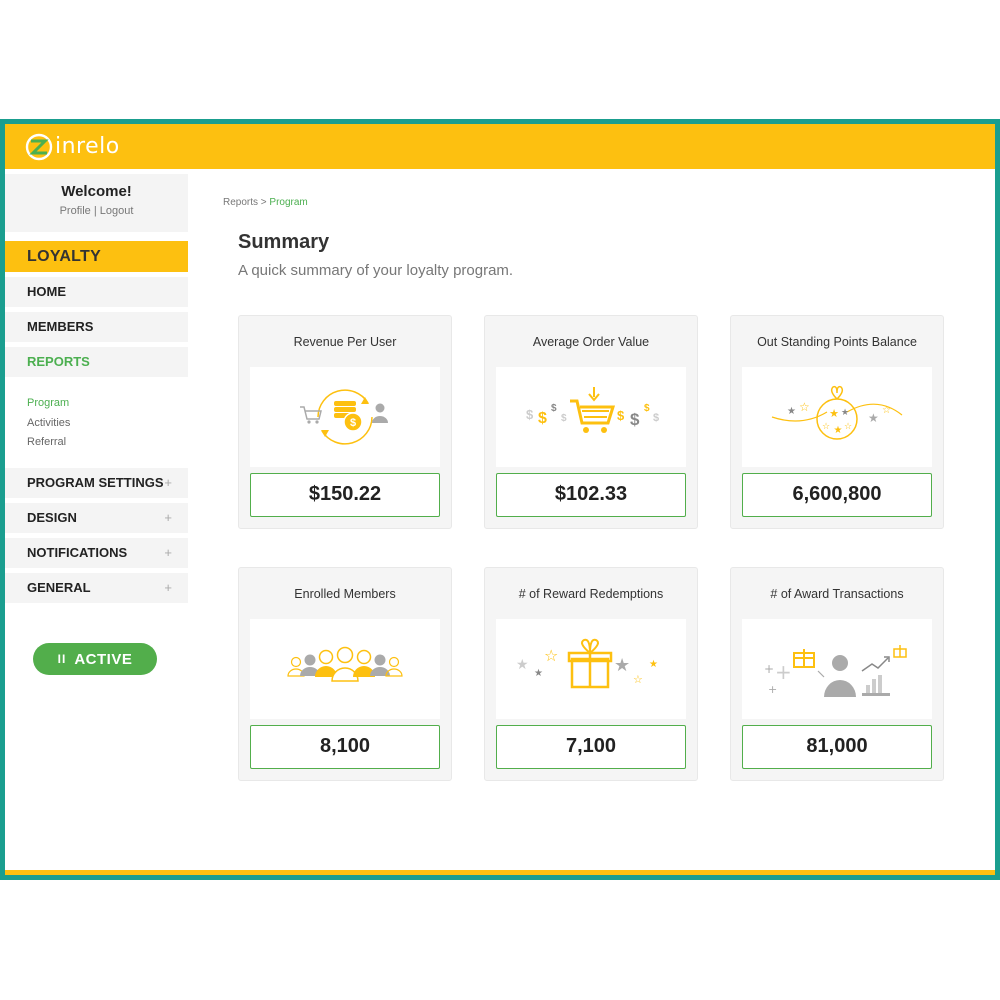 Image resolution: width=1000 pixels, height=1000 pixels. I want to click on breadcrumb: Reports > Program, so click(265, 202).